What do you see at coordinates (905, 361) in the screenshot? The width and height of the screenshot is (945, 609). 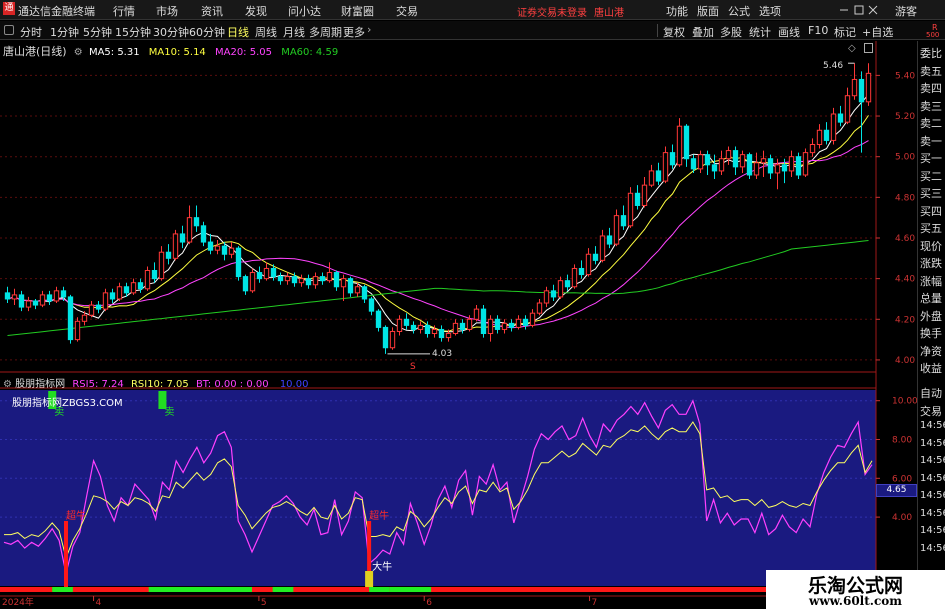 I see `price-tick-label: 4.00` at bounding box center [905, 361].